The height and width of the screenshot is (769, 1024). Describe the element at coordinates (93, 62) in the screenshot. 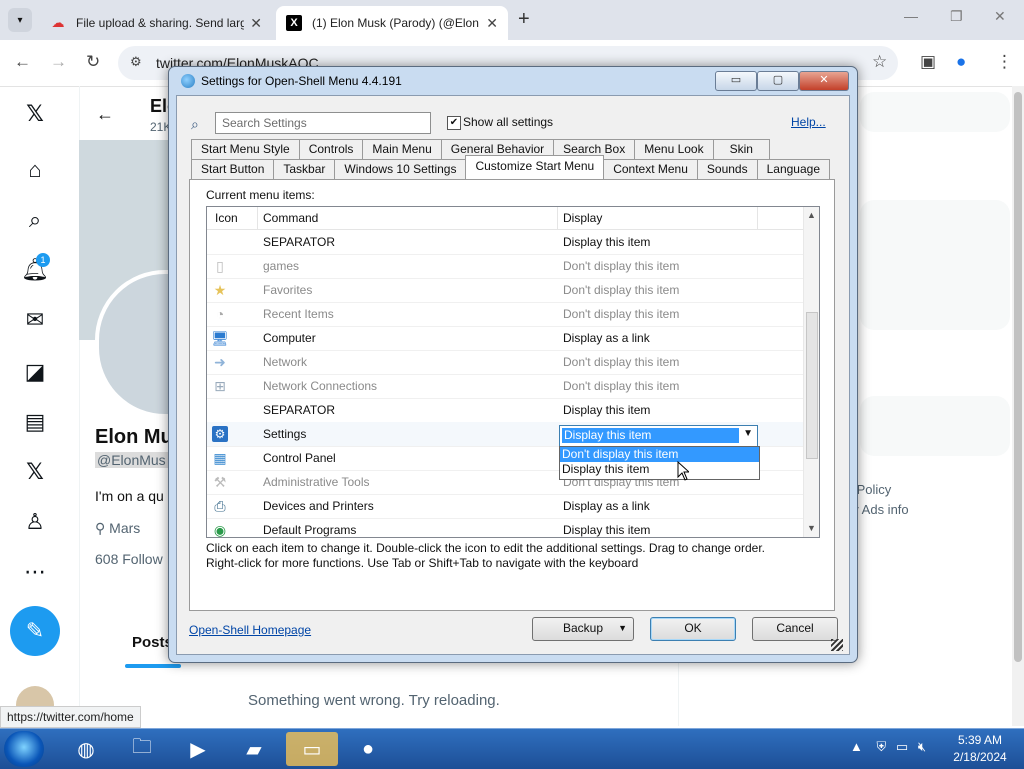

I see `reload-icon: ↻` at that location.